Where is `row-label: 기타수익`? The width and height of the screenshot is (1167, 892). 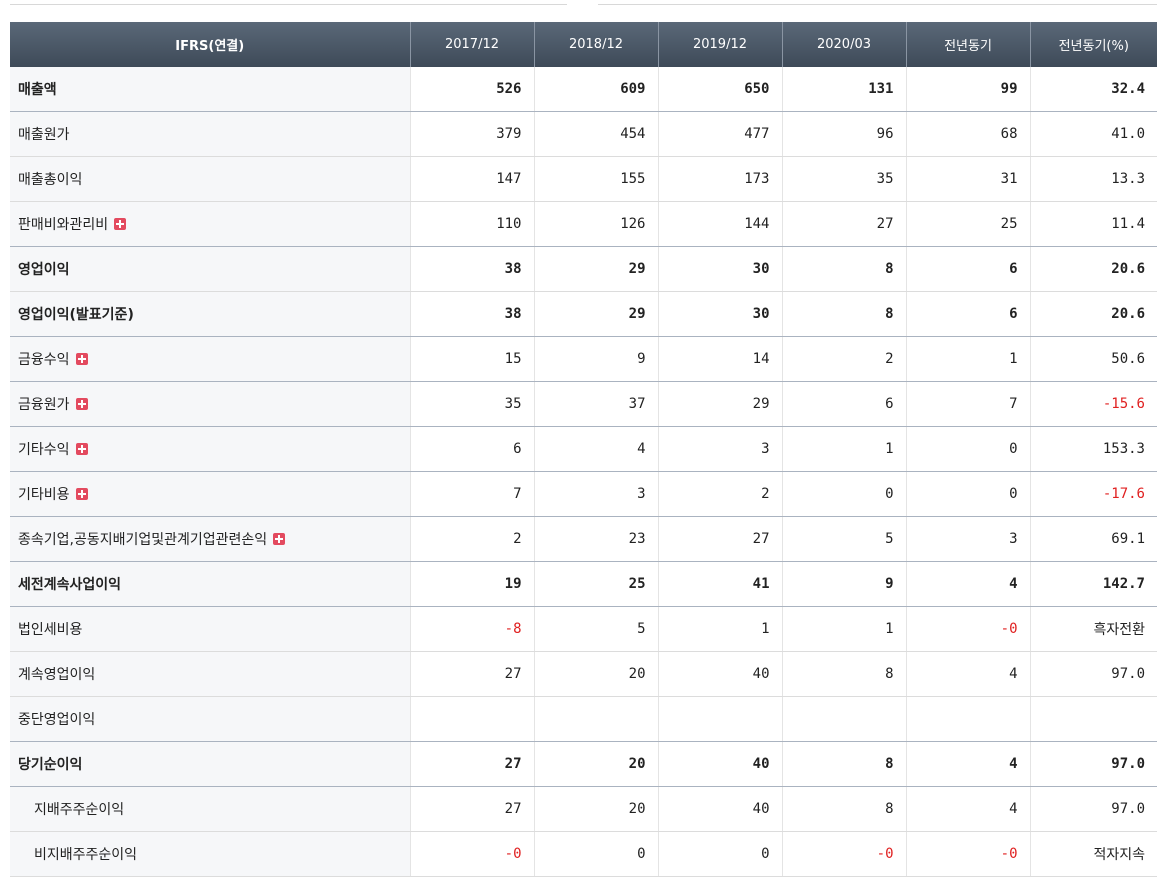 row-label: 기타수익 is located at coordinates (44, 450).